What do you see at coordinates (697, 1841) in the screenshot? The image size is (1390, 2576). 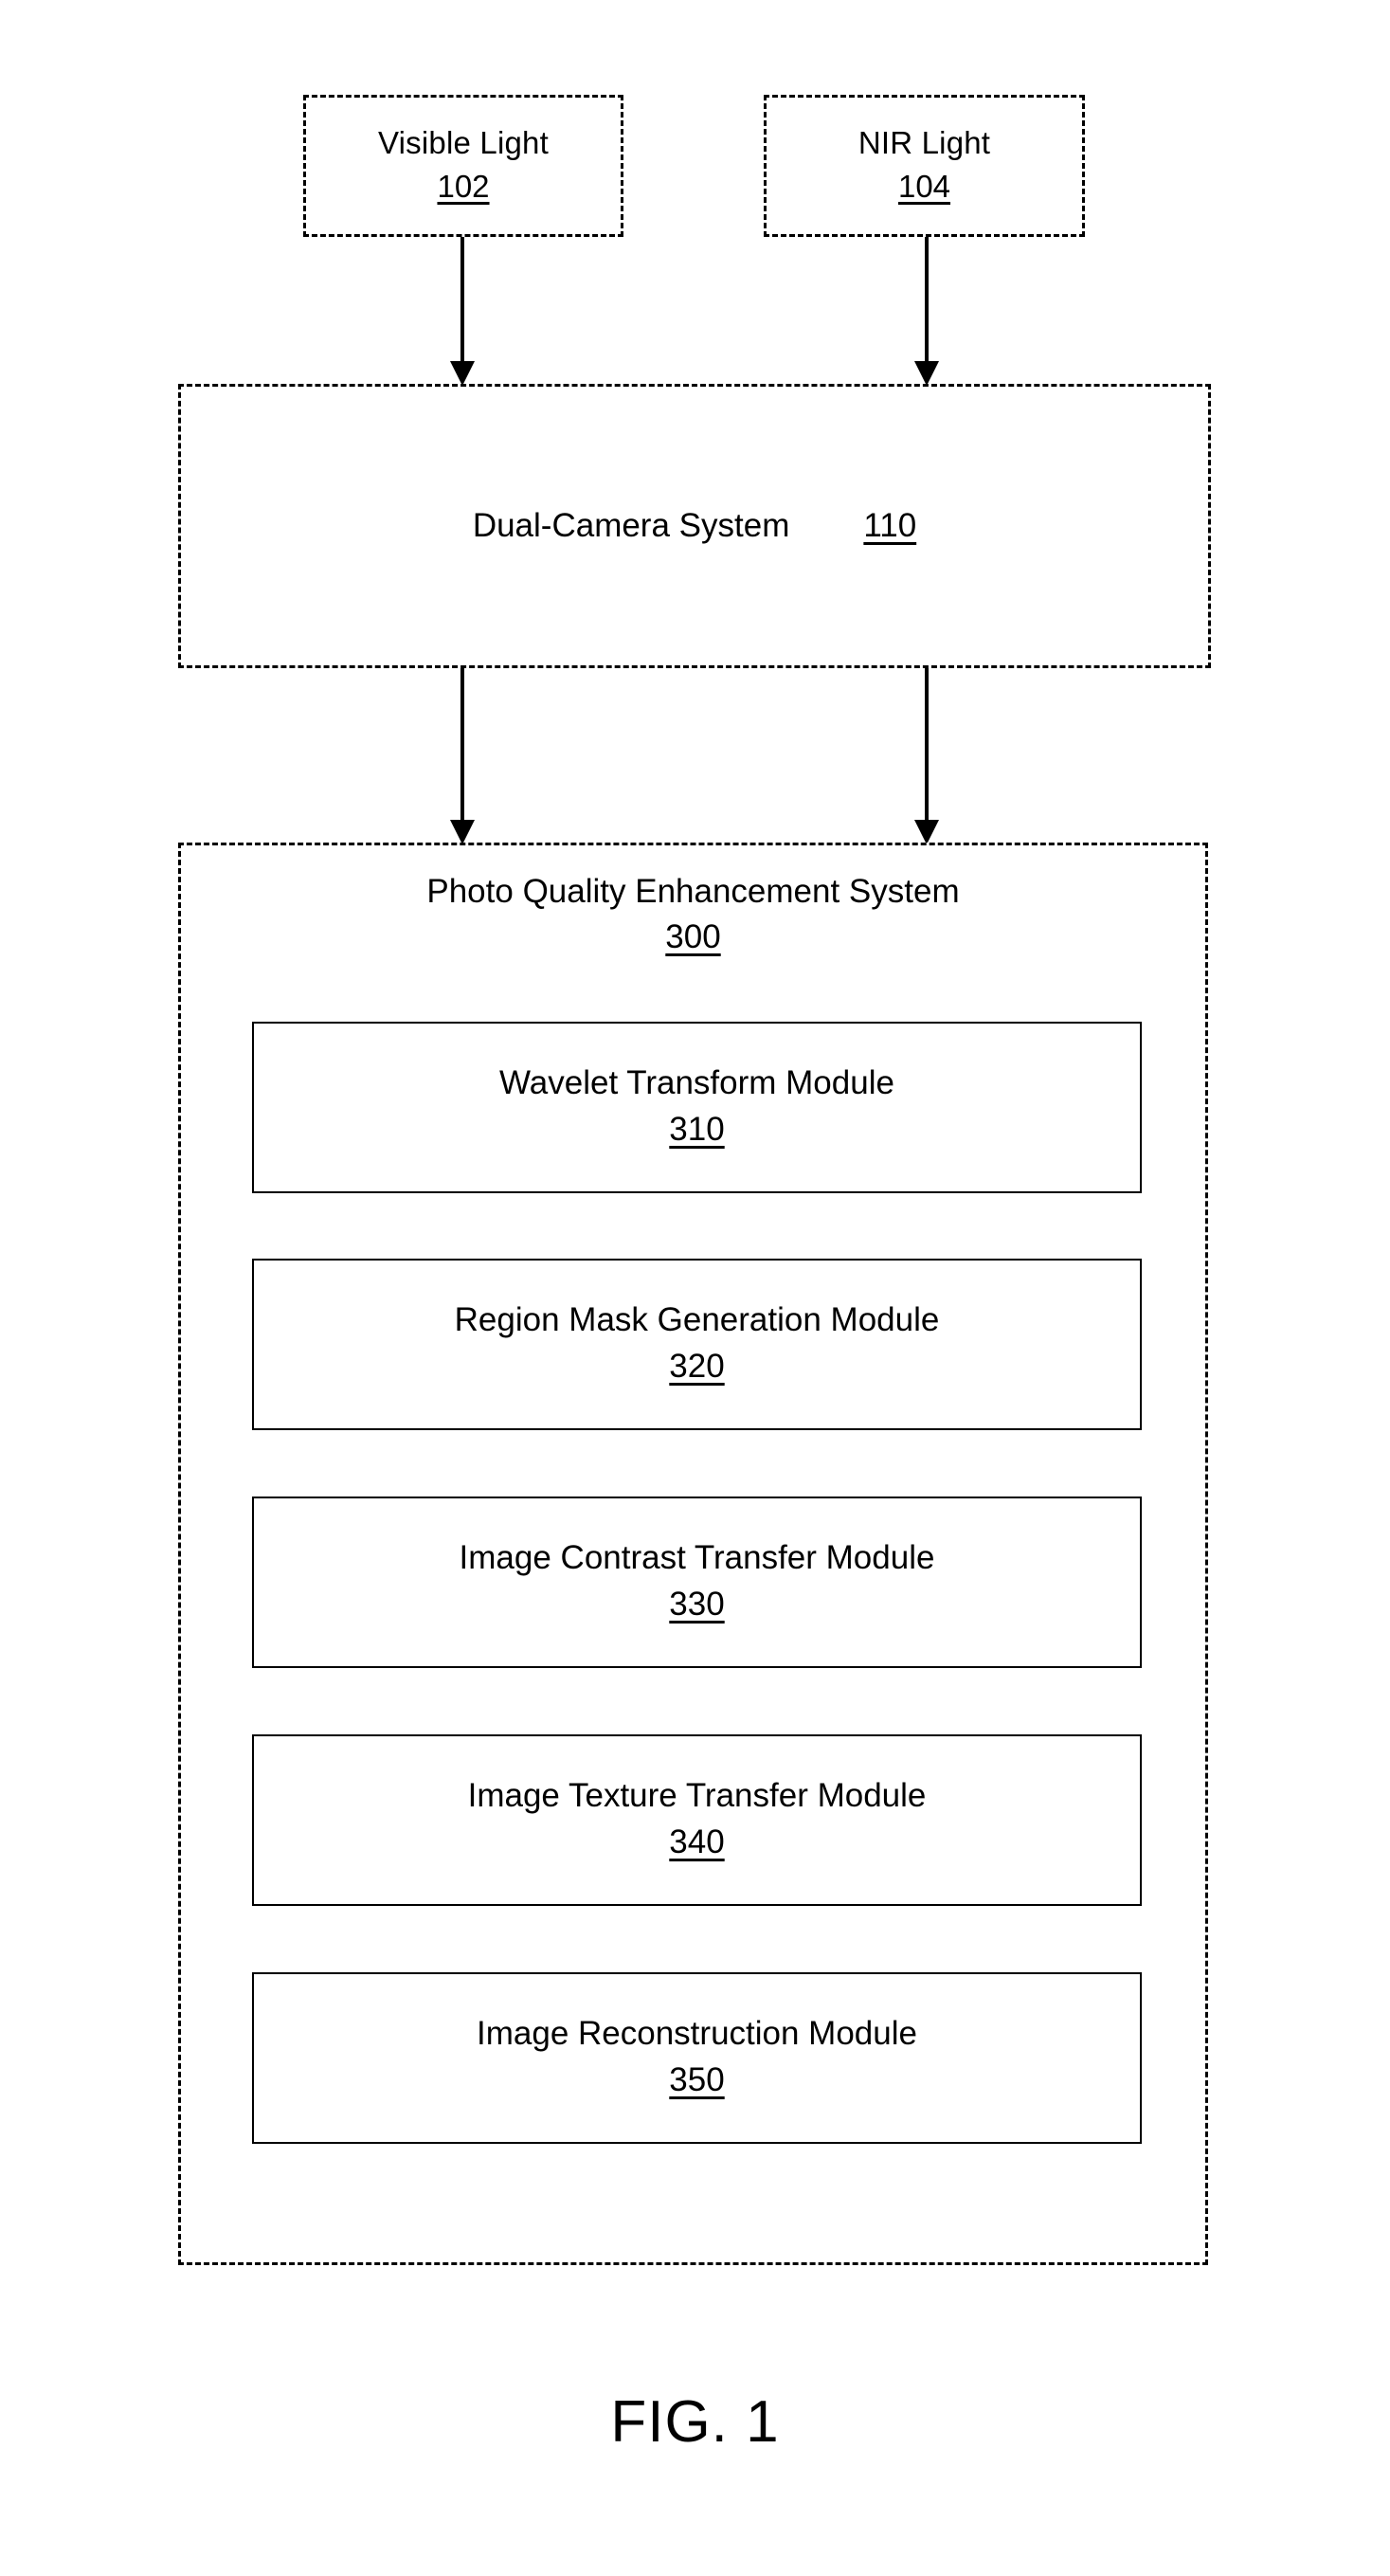 I see `module-reference-image-texture-transfer: 340` at bounding box center [697, 1841].